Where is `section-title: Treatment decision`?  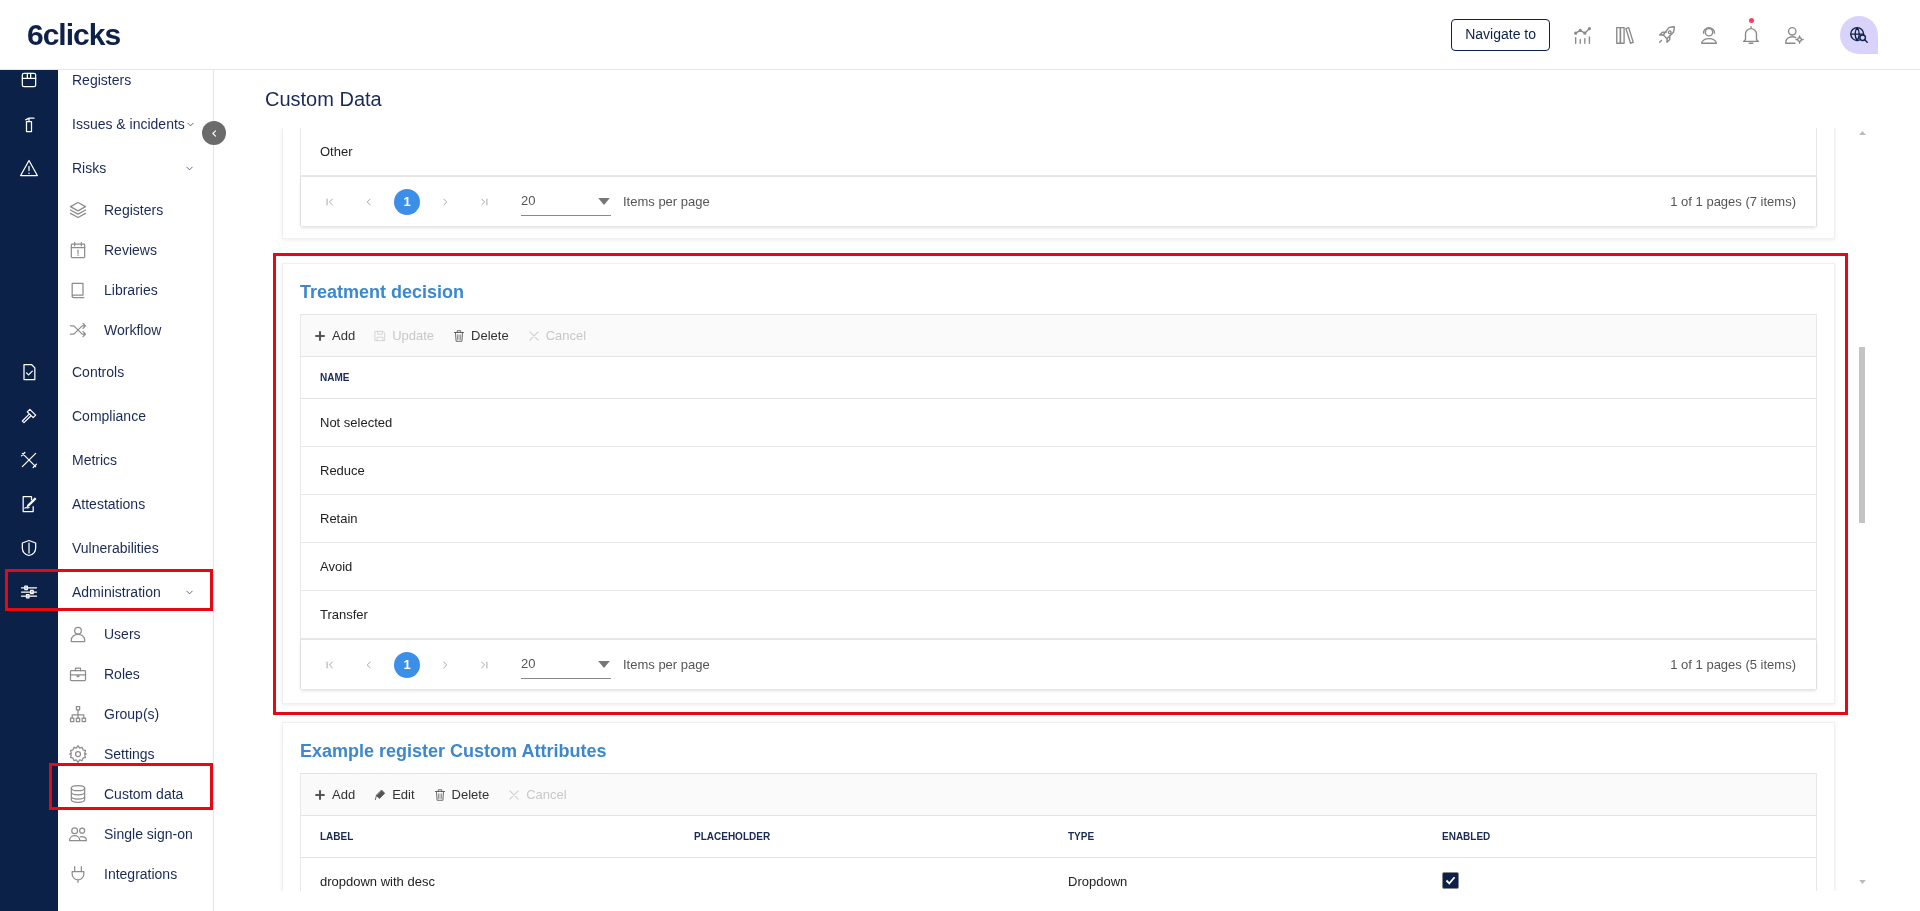 section-title: Treatment decision is located at coordinates (383, 292).